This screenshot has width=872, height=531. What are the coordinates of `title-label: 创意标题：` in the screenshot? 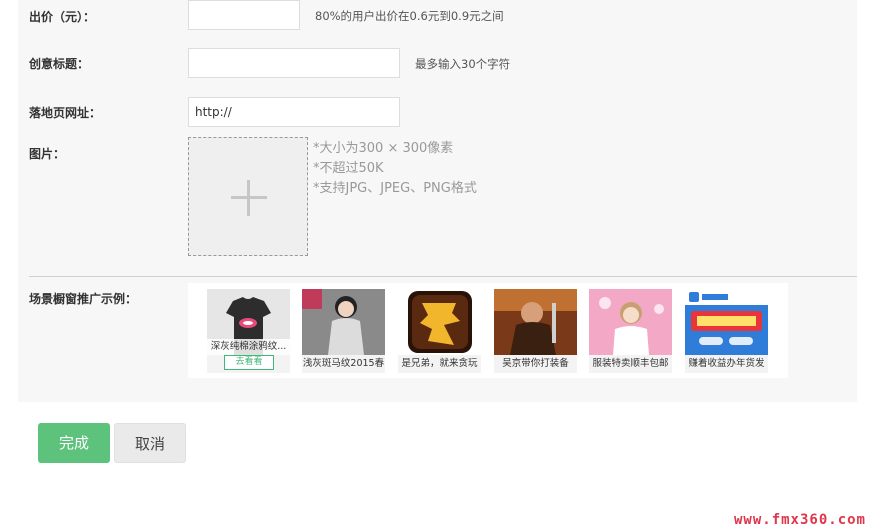 It's located at (59, 64).